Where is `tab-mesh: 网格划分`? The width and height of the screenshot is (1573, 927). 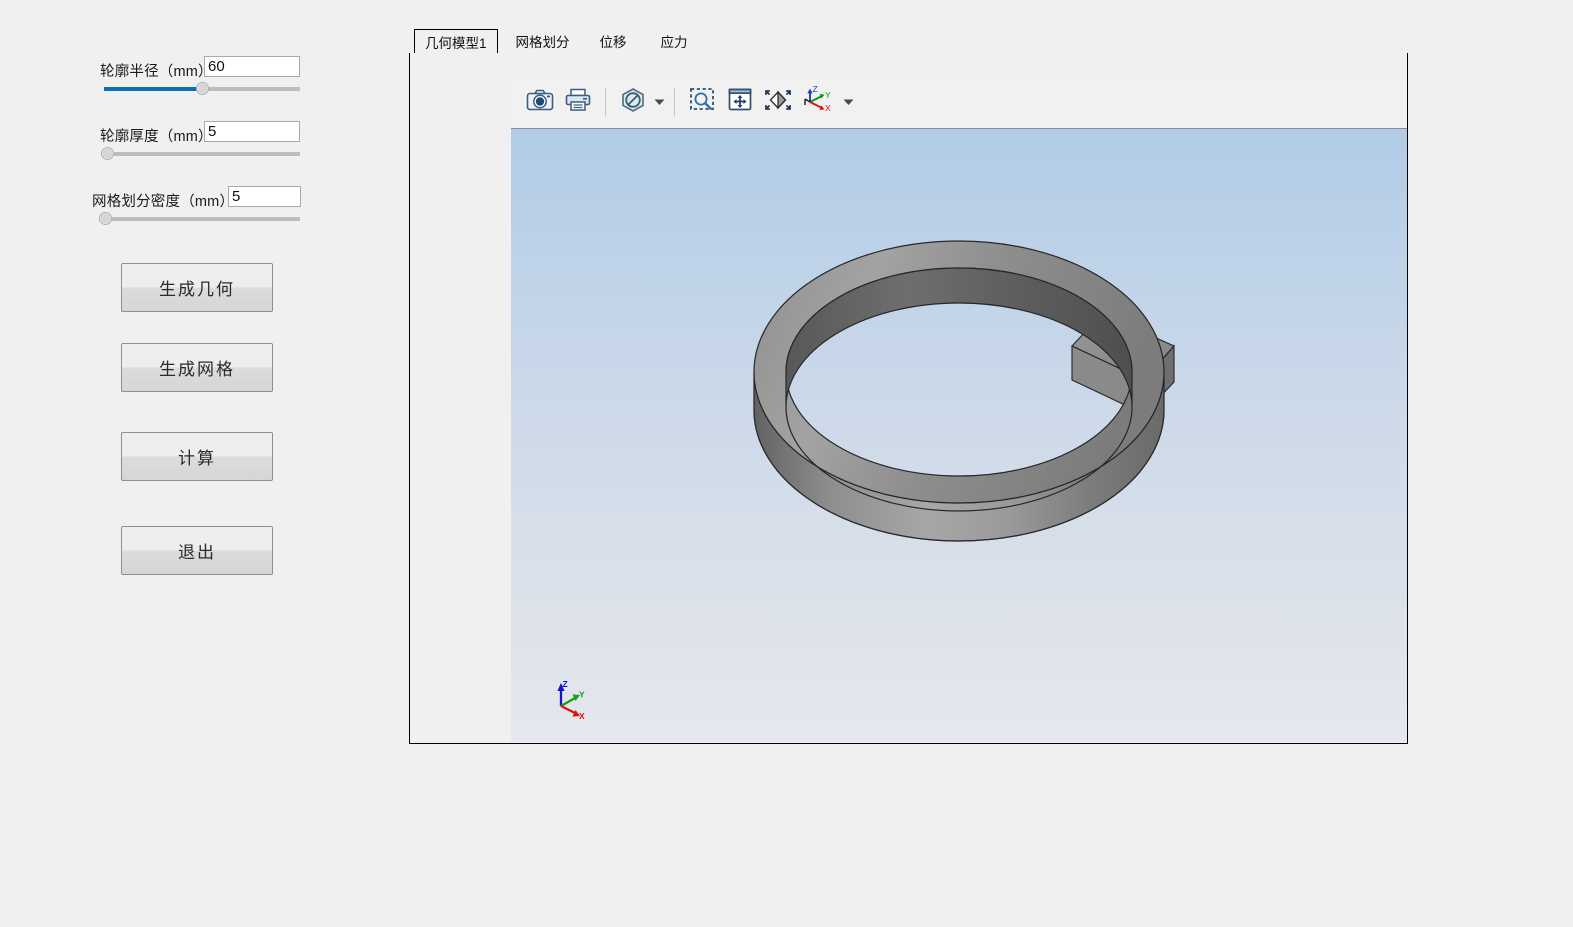 tab-mesh: 网格划分 is located at coordinates (543, 41).